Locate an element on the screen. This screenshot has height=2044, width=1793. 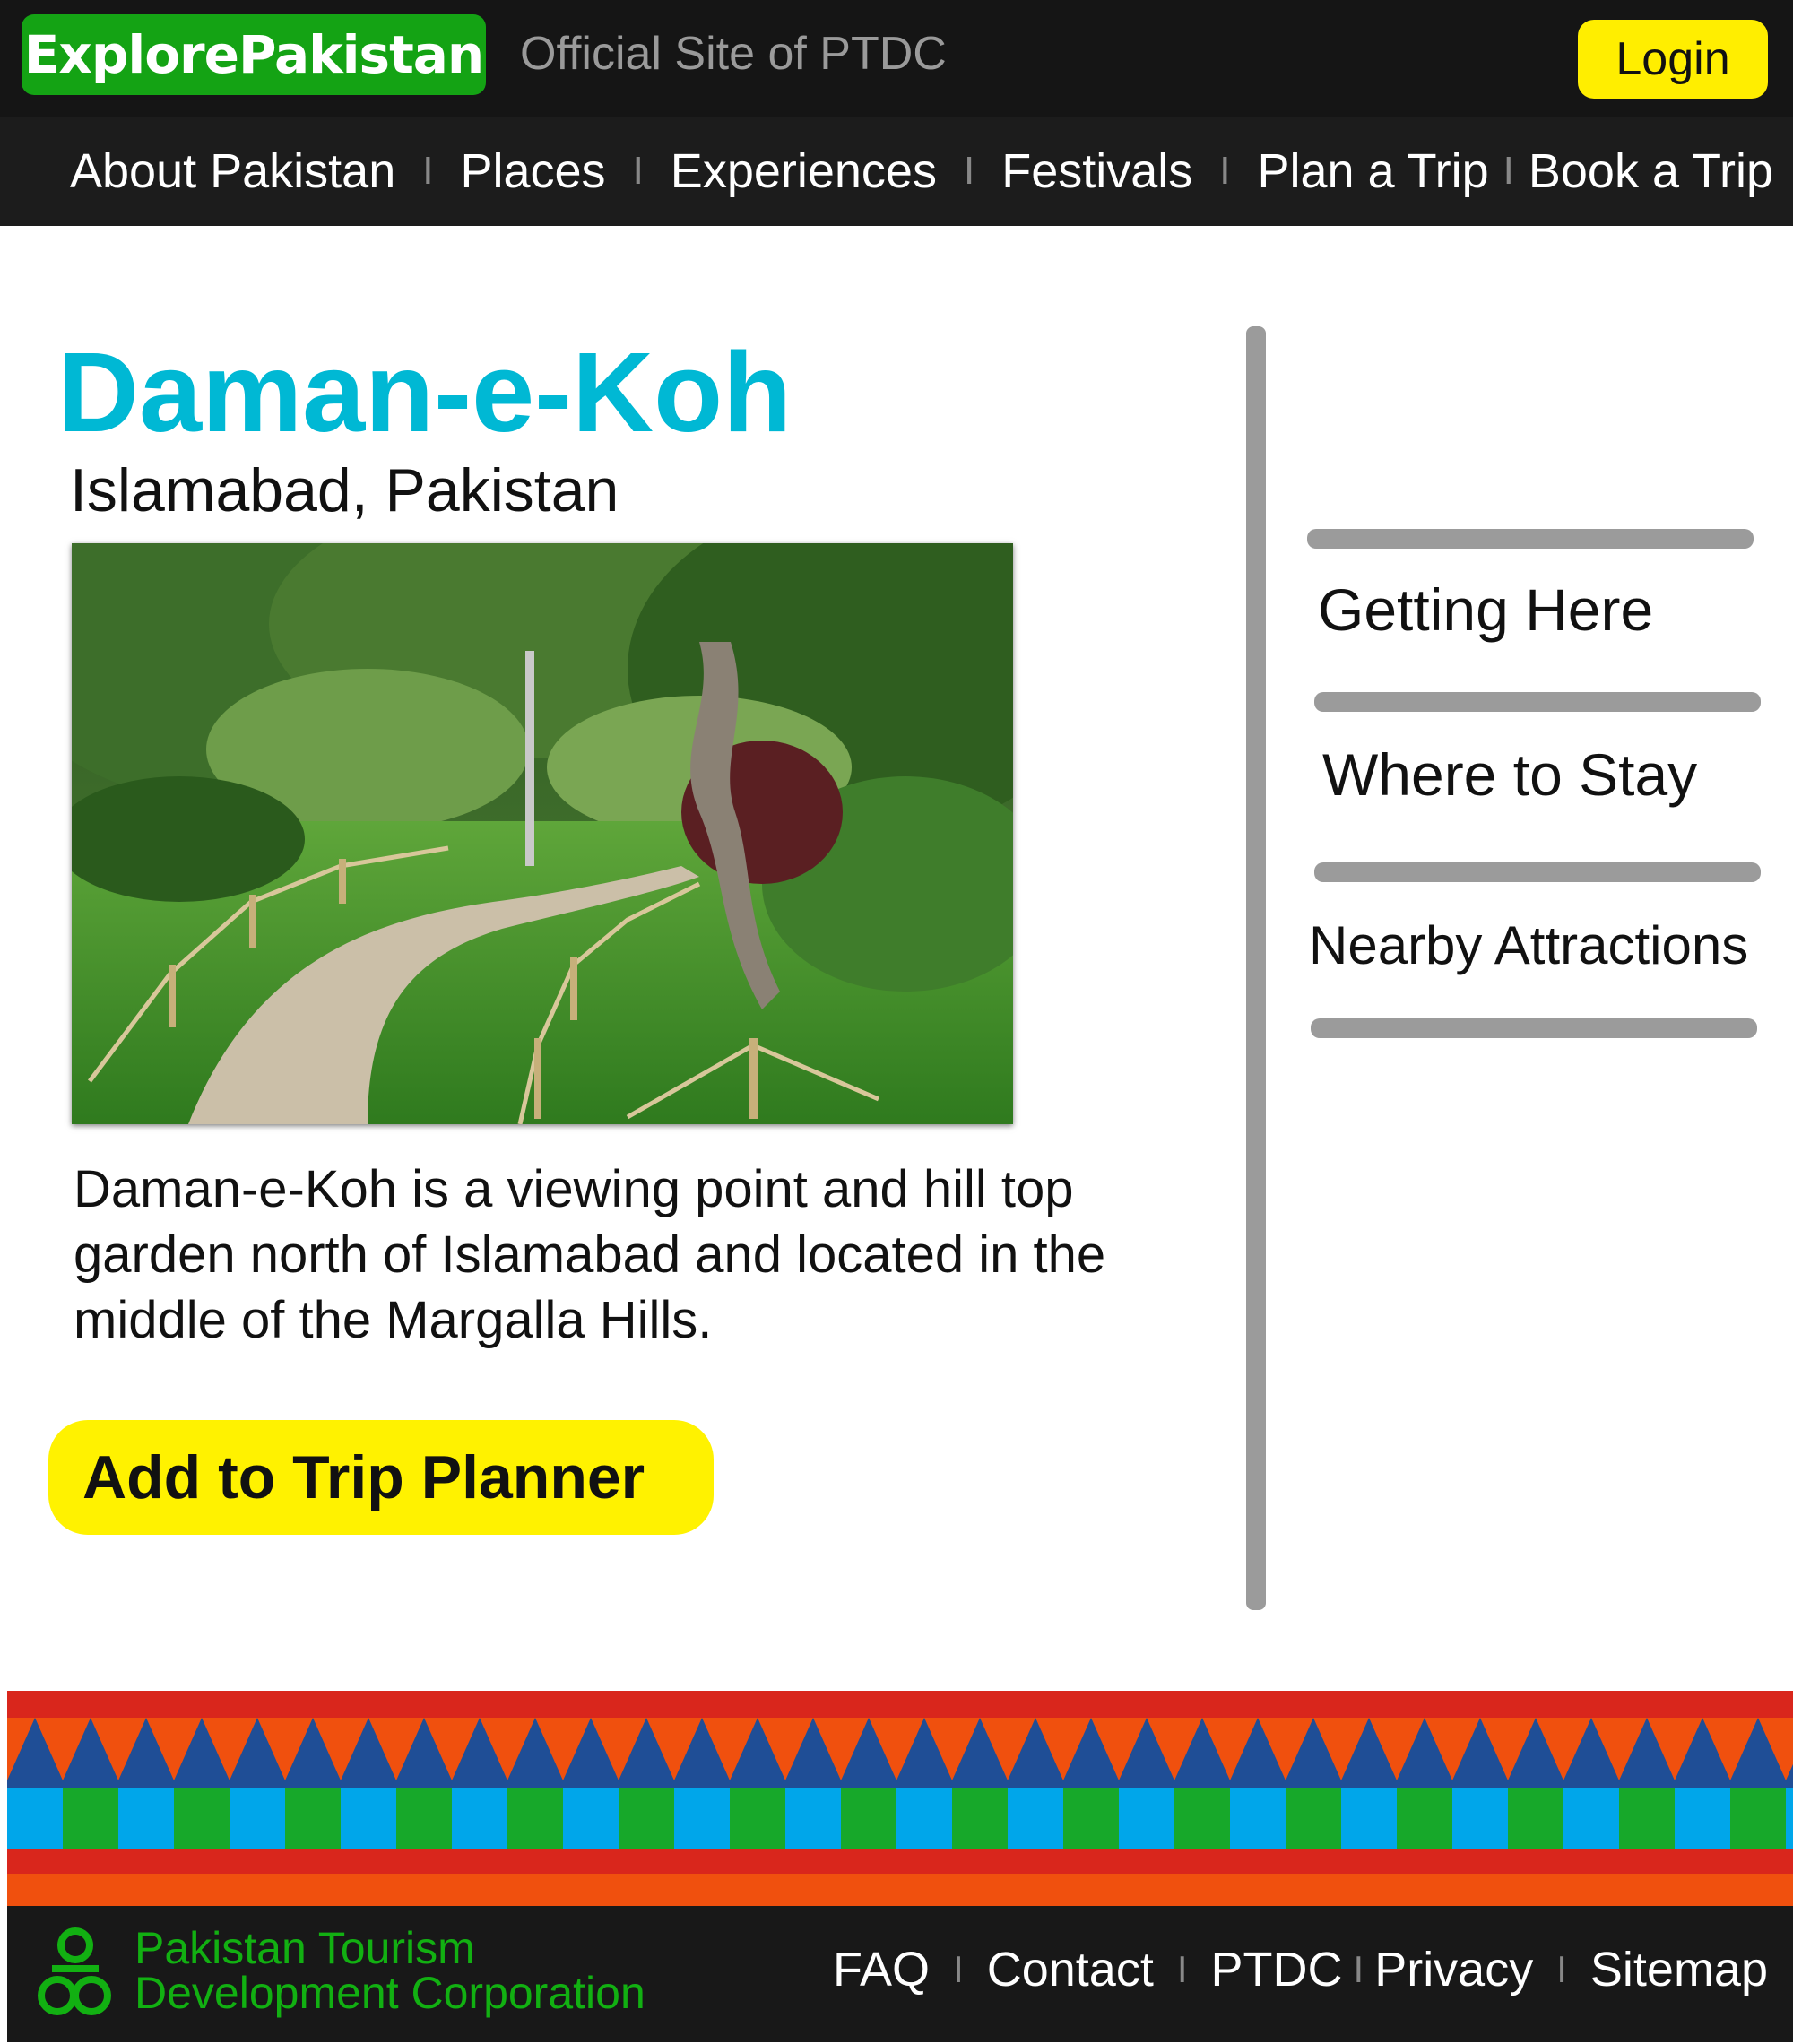
ptdc-logo-icon is located at coordinates (74, 1971).